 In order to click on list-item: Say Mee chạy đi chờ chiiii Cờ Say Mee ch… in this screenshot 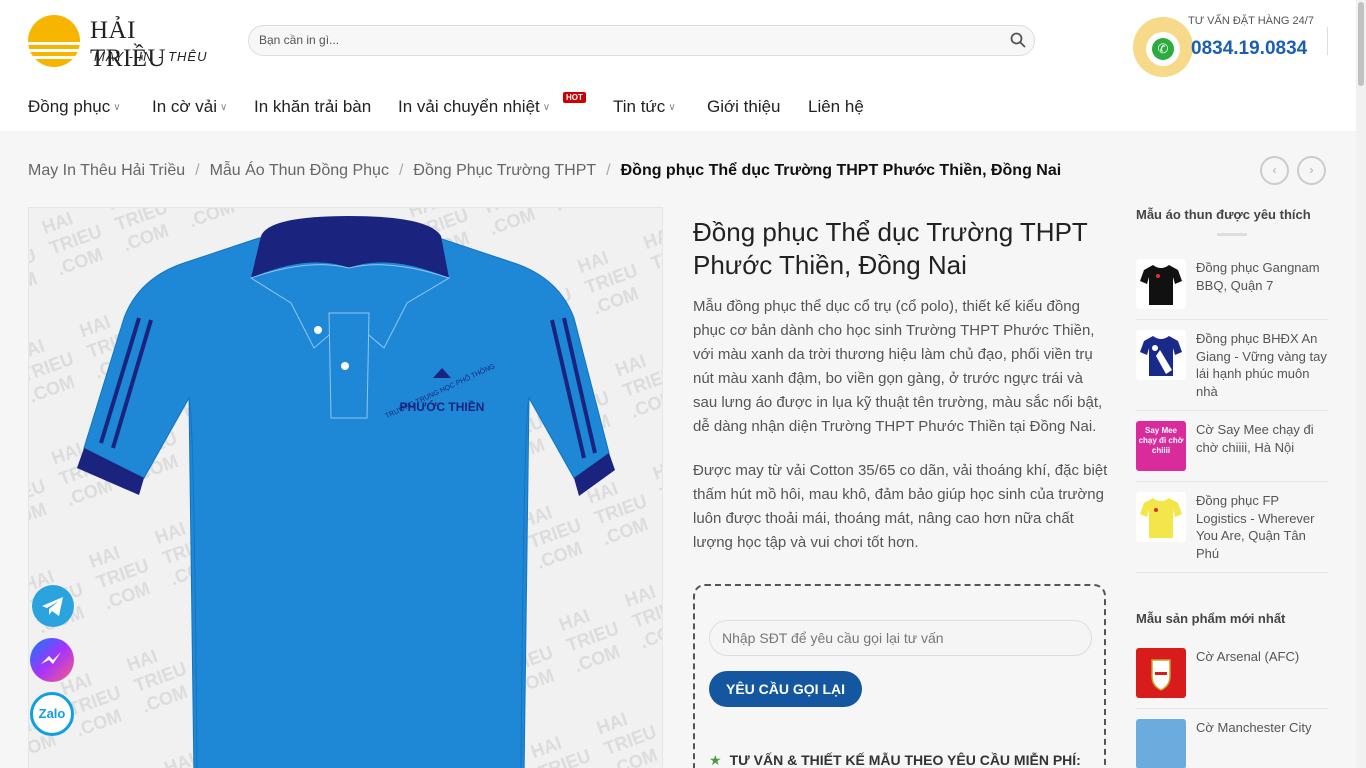, I will do `click(1232, 446)`.